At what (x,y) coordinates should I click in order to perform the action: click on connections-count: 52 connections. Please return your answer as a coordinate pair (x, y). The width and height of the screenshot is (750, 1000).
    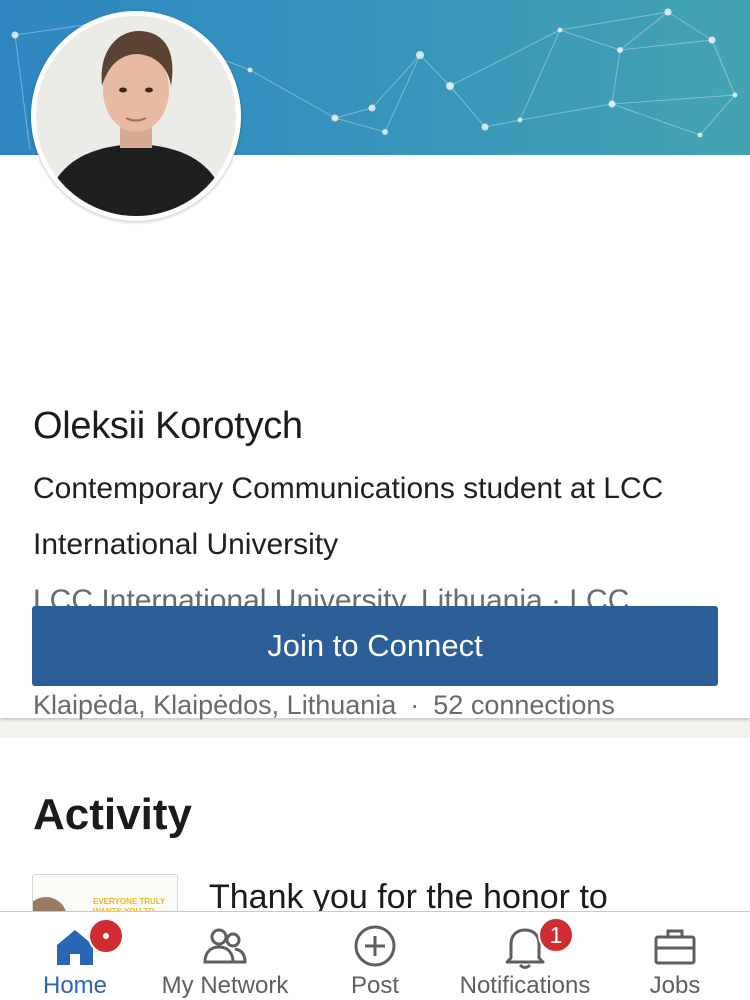
    Looking at the image, I should click on (524, 705).